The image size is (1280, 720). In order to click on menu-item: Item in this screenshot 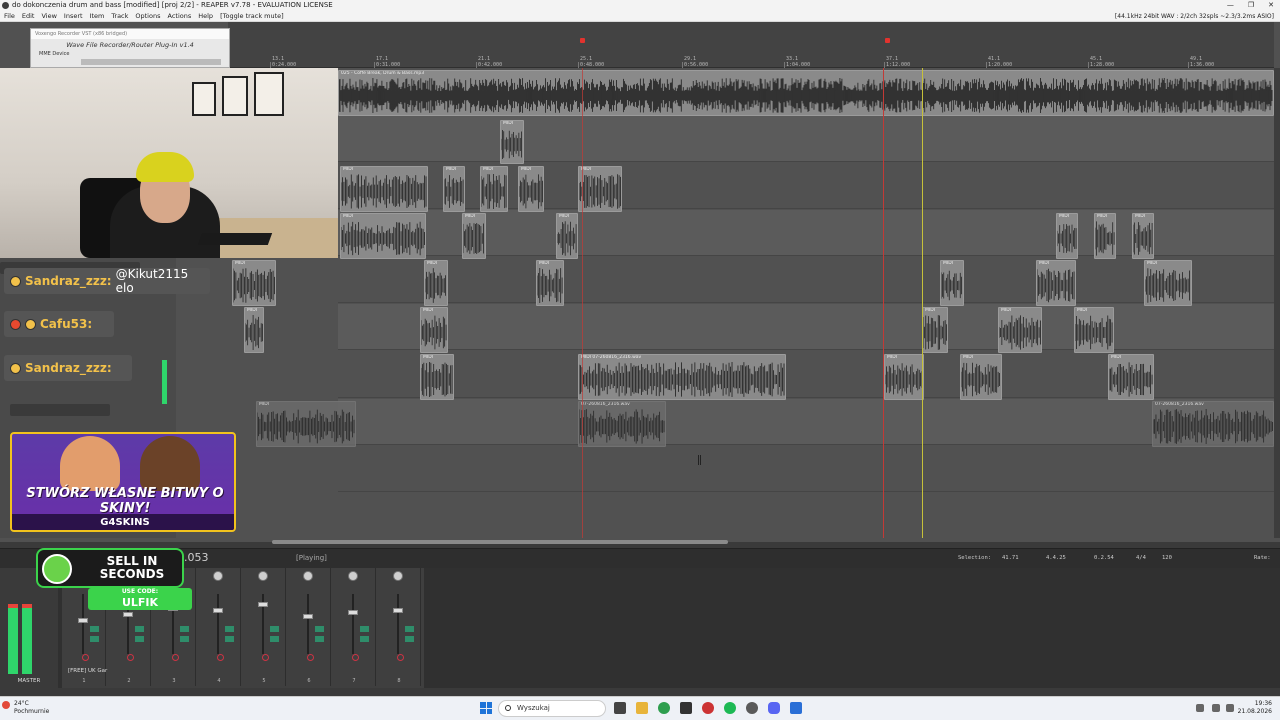, I will do `click(97, 16)`.